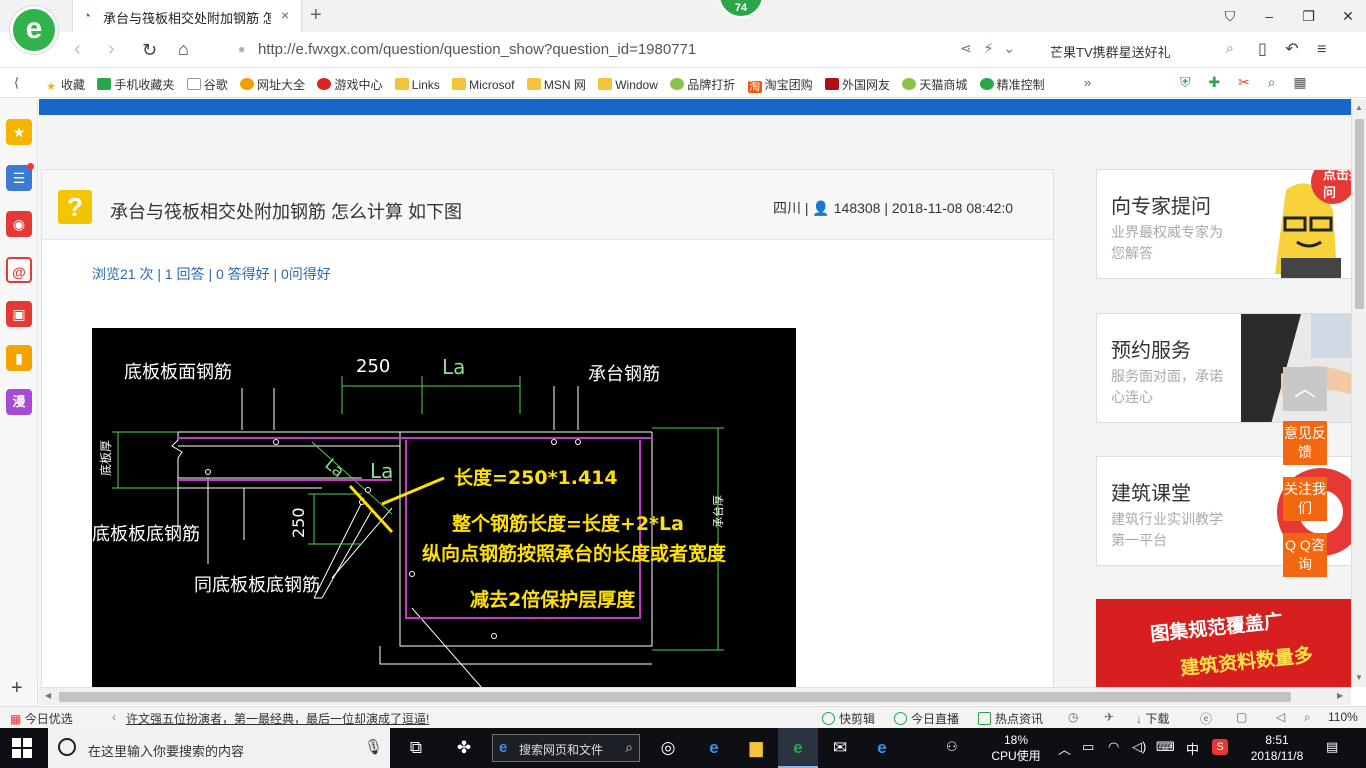  I want to click on scroll-up-icon: ▲, so click(1359, 107).